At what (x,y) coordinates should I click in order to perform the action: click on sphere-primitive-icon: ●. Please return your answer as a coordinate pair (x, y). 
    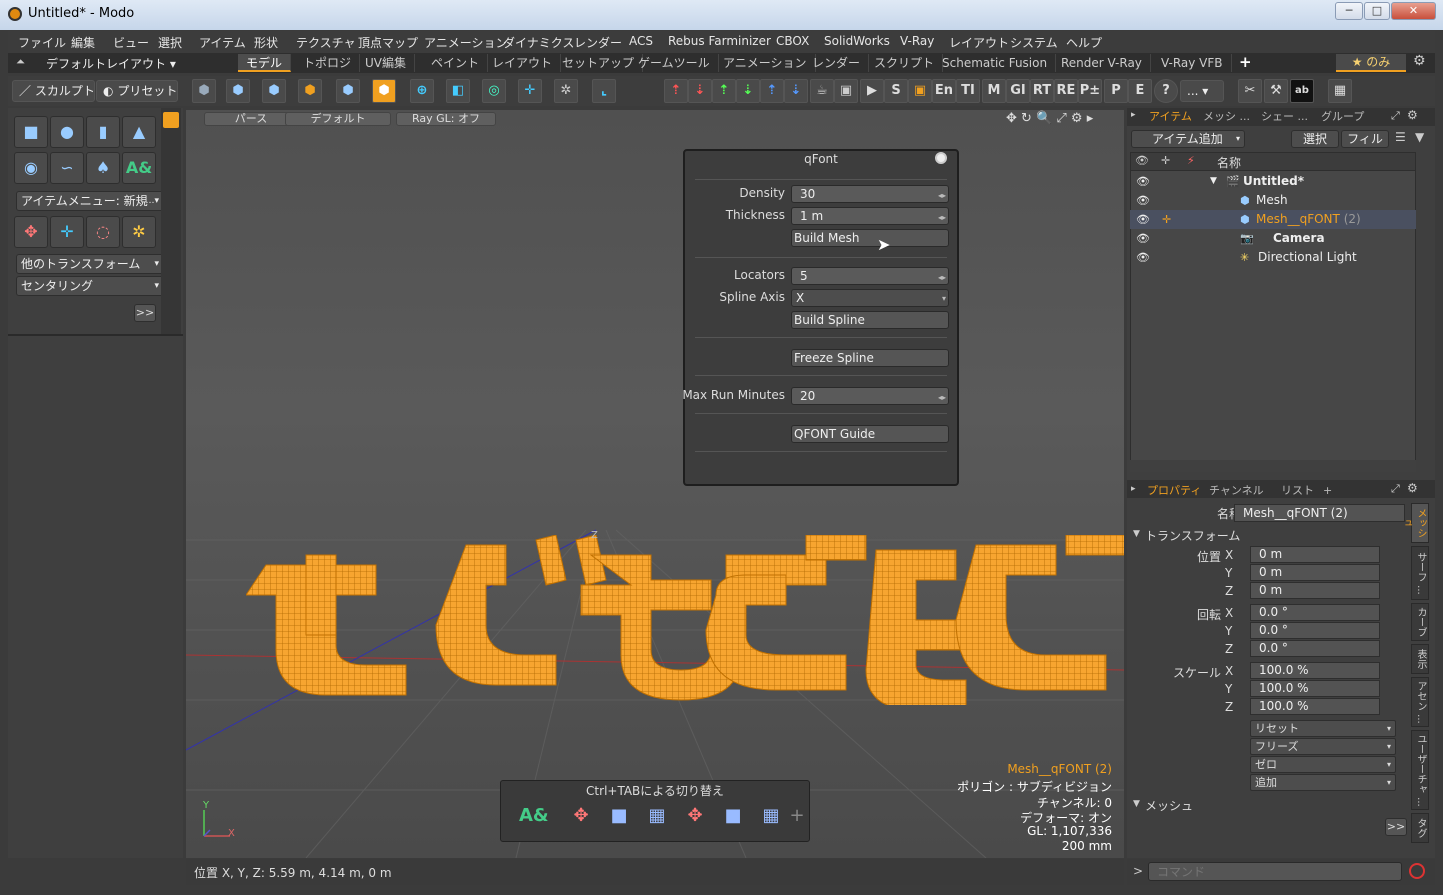
    Looking at the image, I should click on (67, 132).